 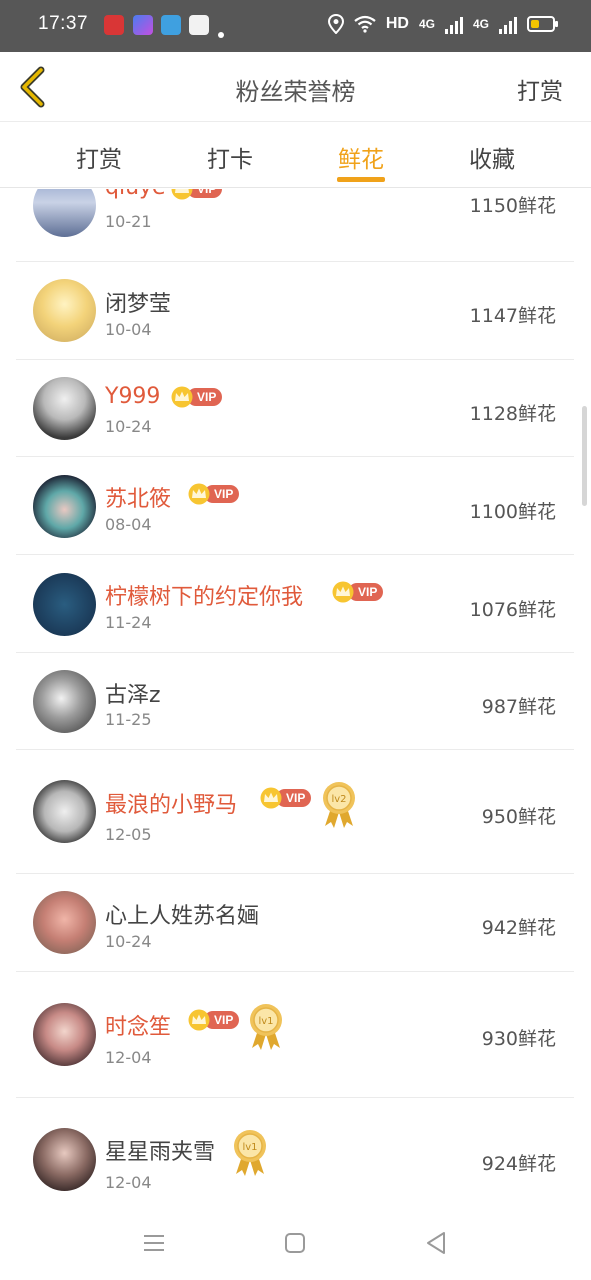 I want to click on flower-count: 942鲜花, so click(x=518, y=928).